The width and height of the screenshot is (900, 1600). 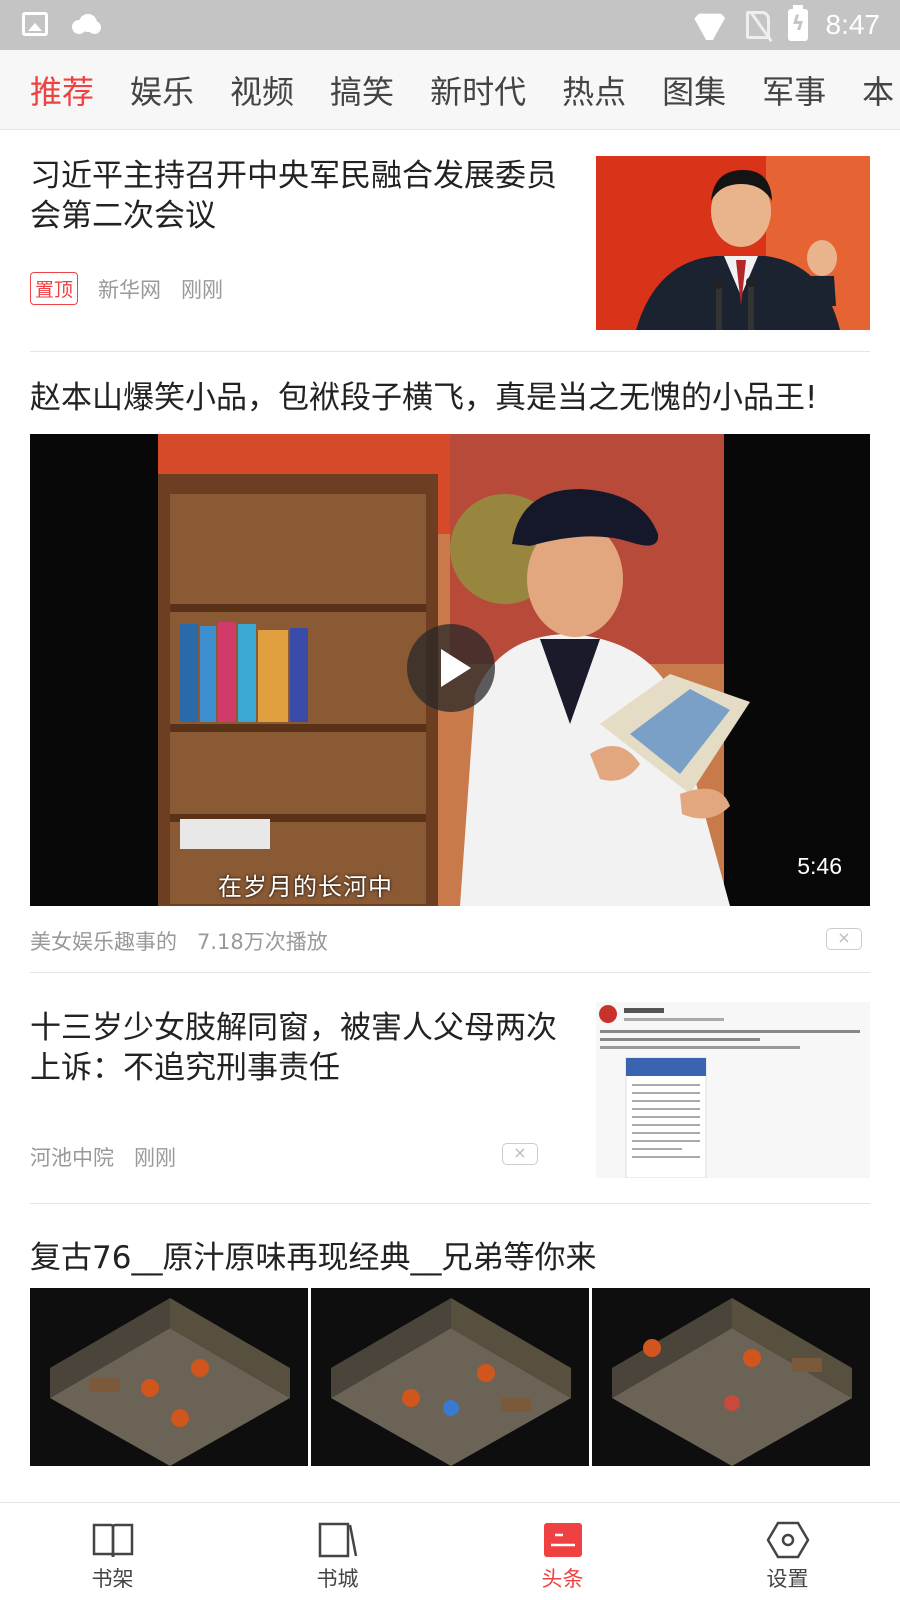 I want to click on news-item-gallery: 复古76__原汁原味再现经典__兄弟等你来, so click(x=450, y=1352).